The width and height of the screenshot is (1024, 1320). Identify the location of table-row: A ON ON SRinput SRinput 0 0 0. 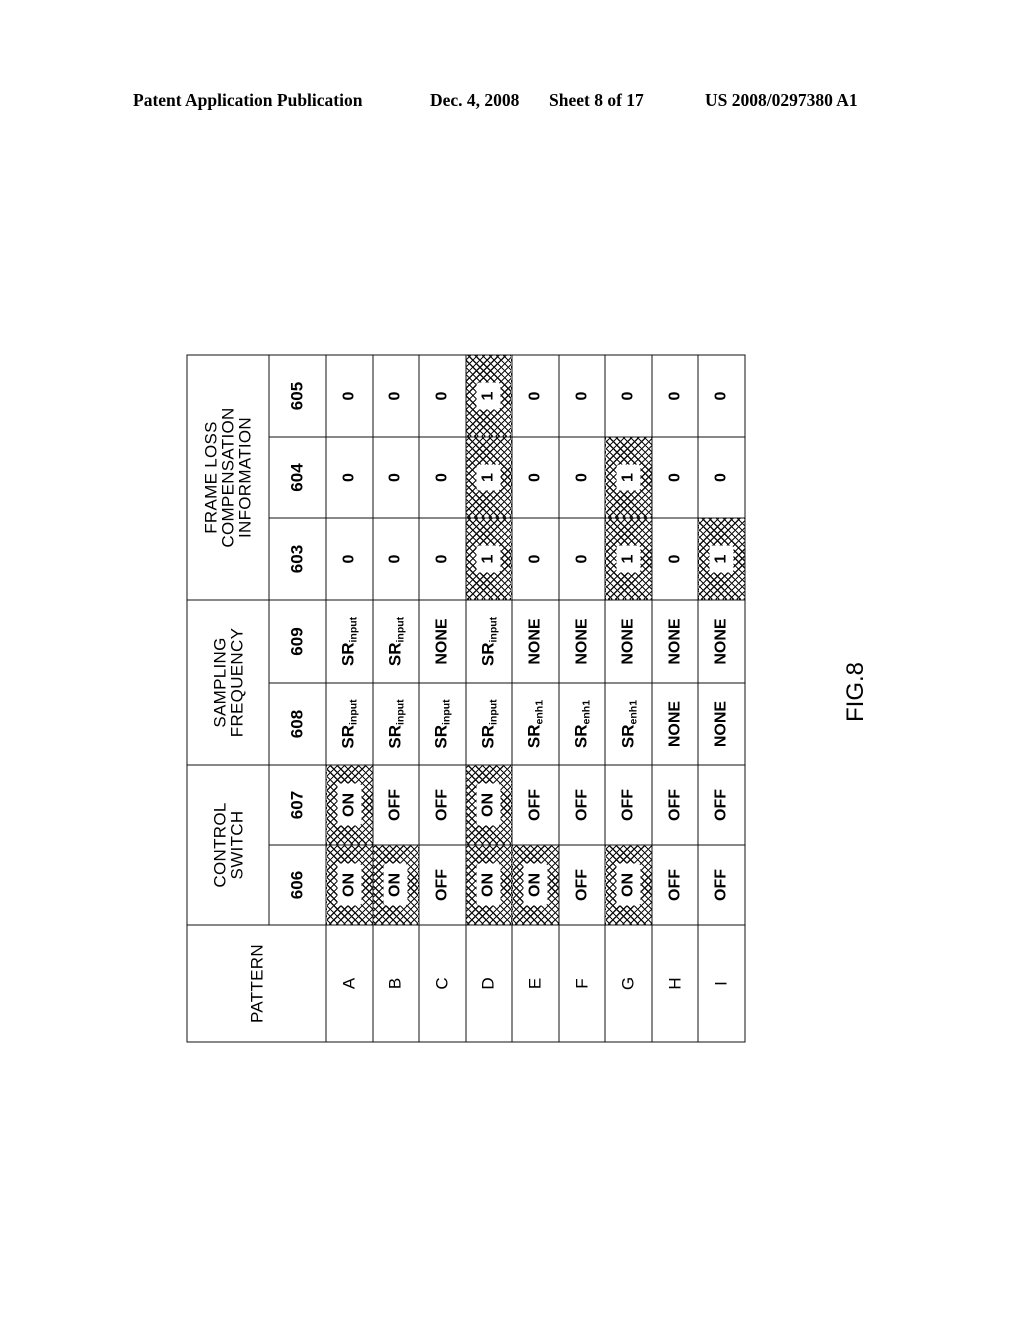
(349, 698).